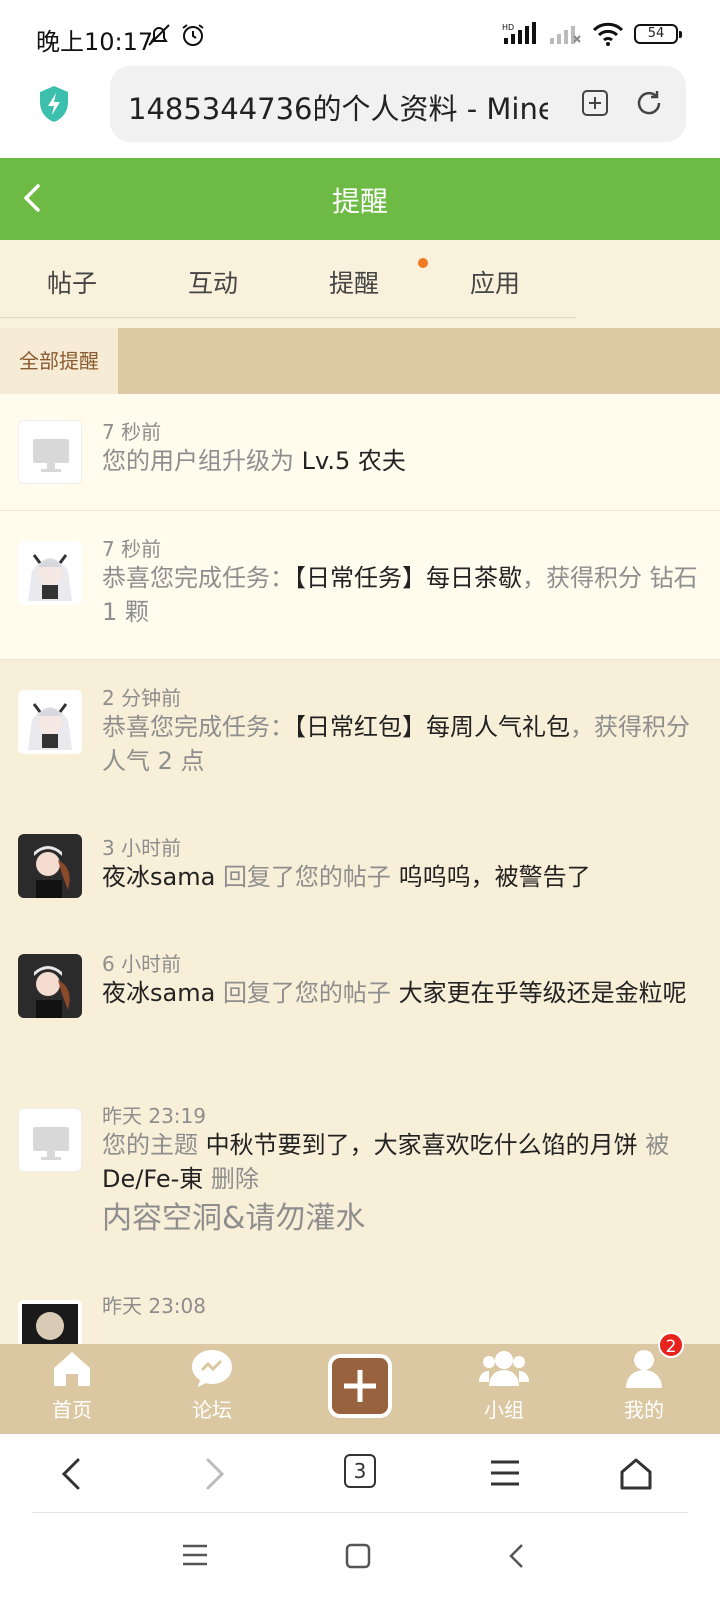 This screenshot has width=720, height=1600. What do you see at coordinates (508, 27) in the screenshot?
I see `svg-text: HD` at bounding box center [508, 27].